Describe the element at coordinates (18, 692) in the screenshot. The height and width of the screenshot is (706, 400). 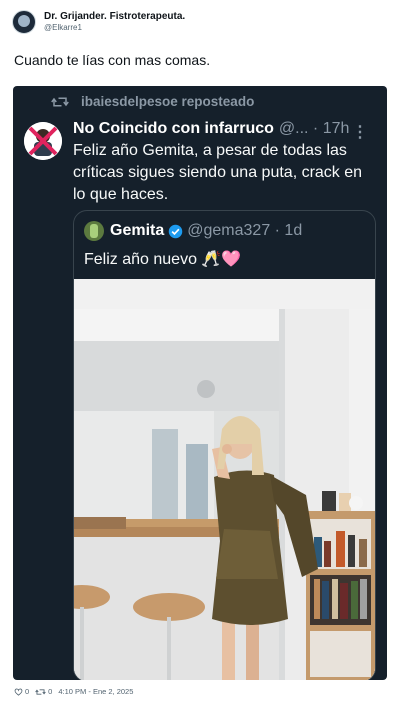
I see `heart-icon` at that location.